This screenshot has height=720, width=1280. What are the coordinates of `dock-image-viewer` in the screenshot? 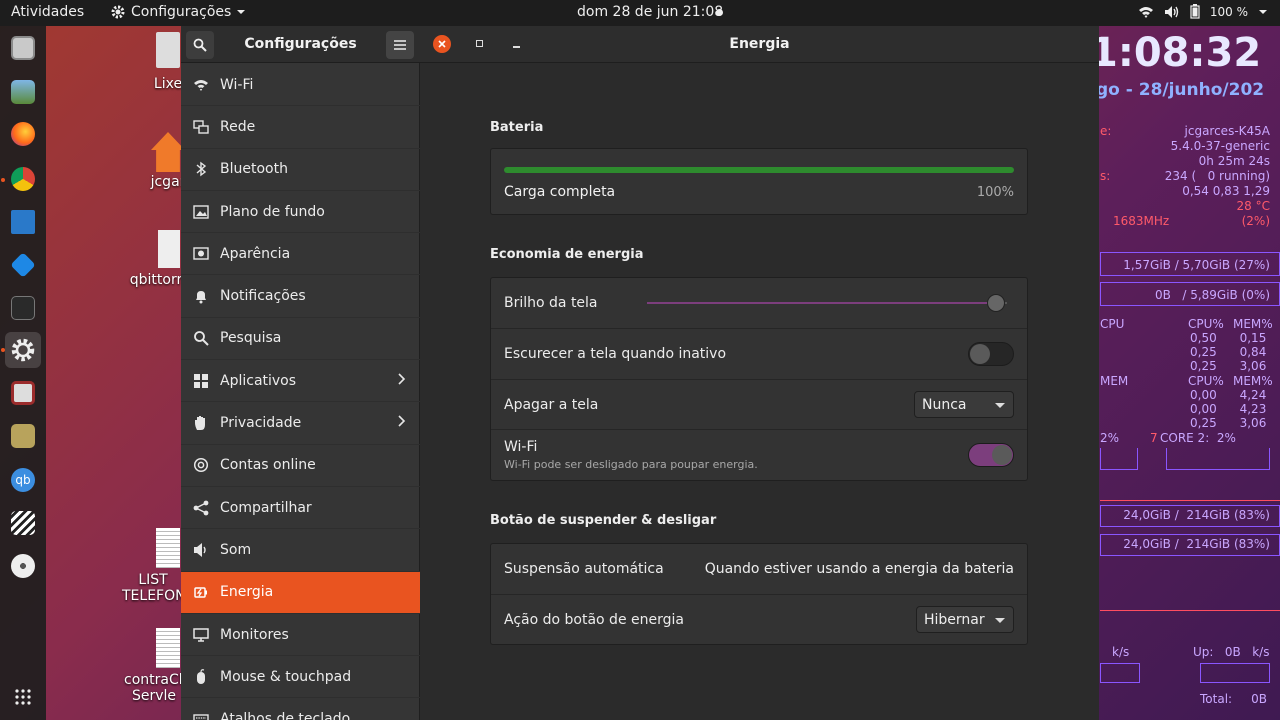 It's located at (23, 92).